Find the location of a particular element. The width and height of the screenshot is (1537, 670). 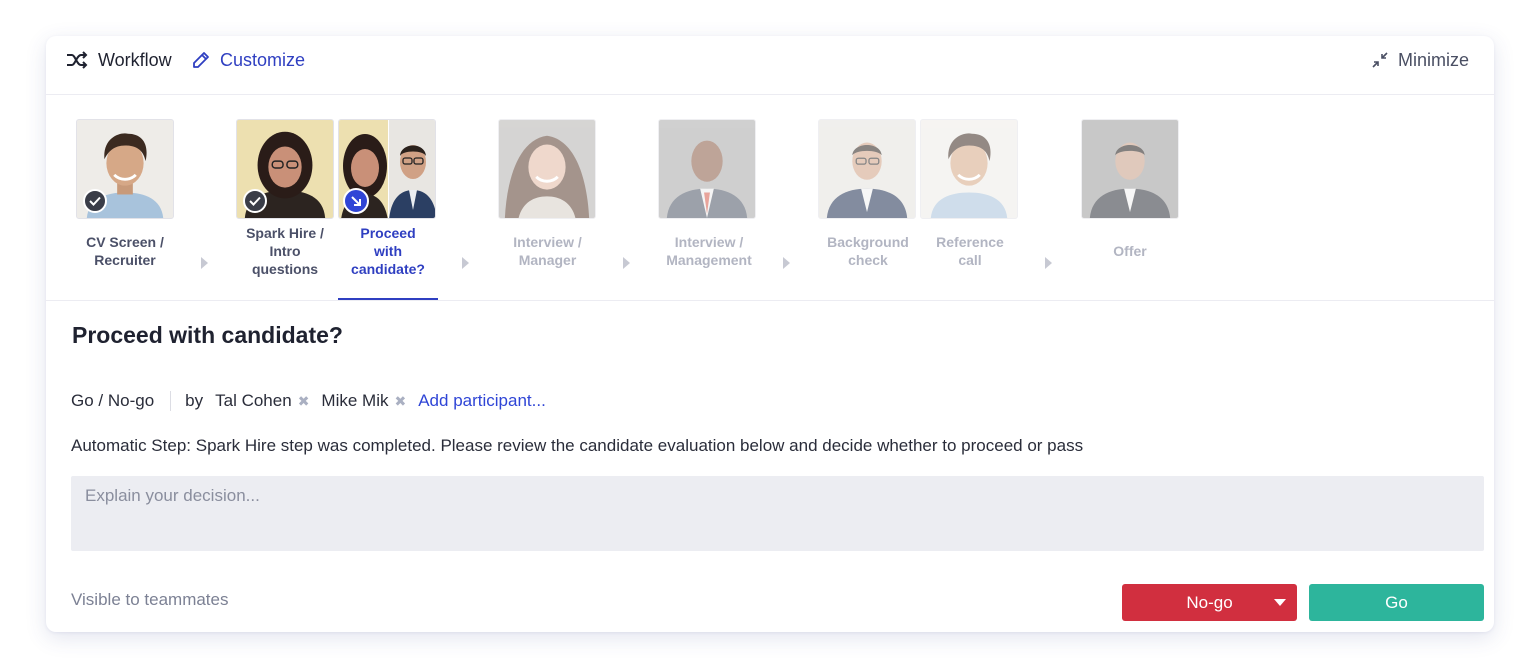

participant-name: Mike Mik is located at coordinates (355, 400).